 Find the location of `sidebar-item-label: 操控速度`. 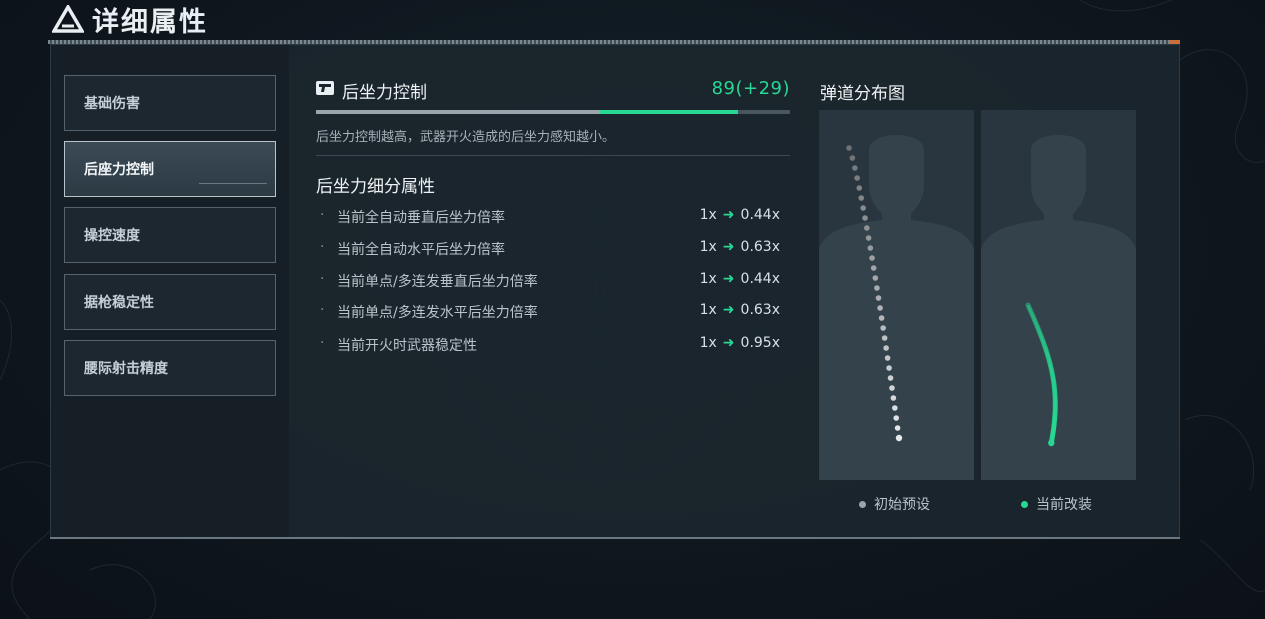

sidebar-item-label: 操控速度 is located at coordinates (112, 236).